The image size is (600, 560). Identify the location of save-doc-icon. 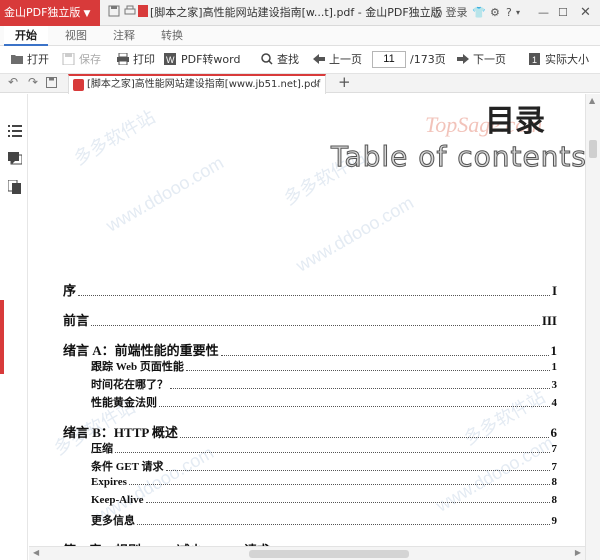
(51, 84).